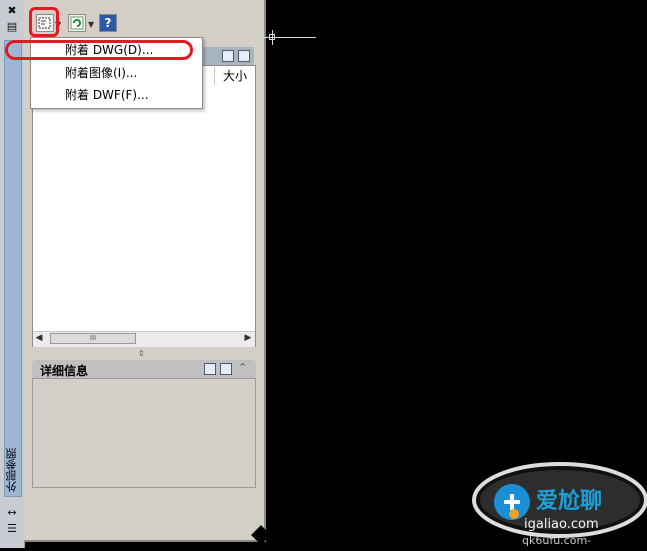  I want to click on svg-text: qk6ufu.com-, so click(556, 540).